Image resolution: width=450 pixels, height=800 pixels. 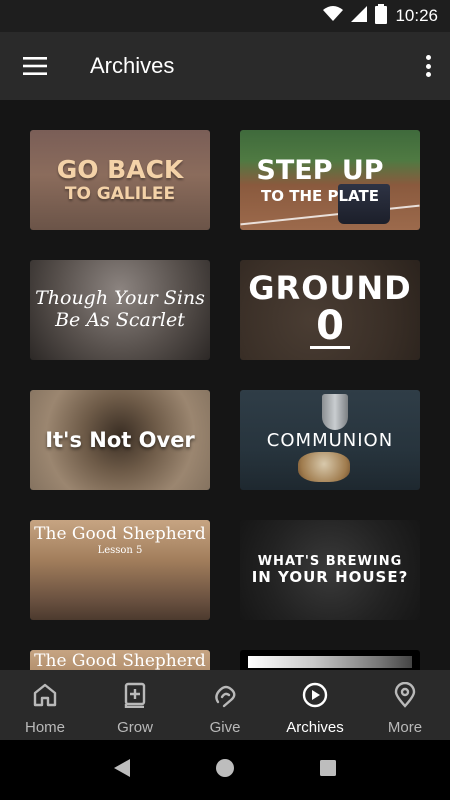 I want to click on card-image, so click(x=330, y=662).